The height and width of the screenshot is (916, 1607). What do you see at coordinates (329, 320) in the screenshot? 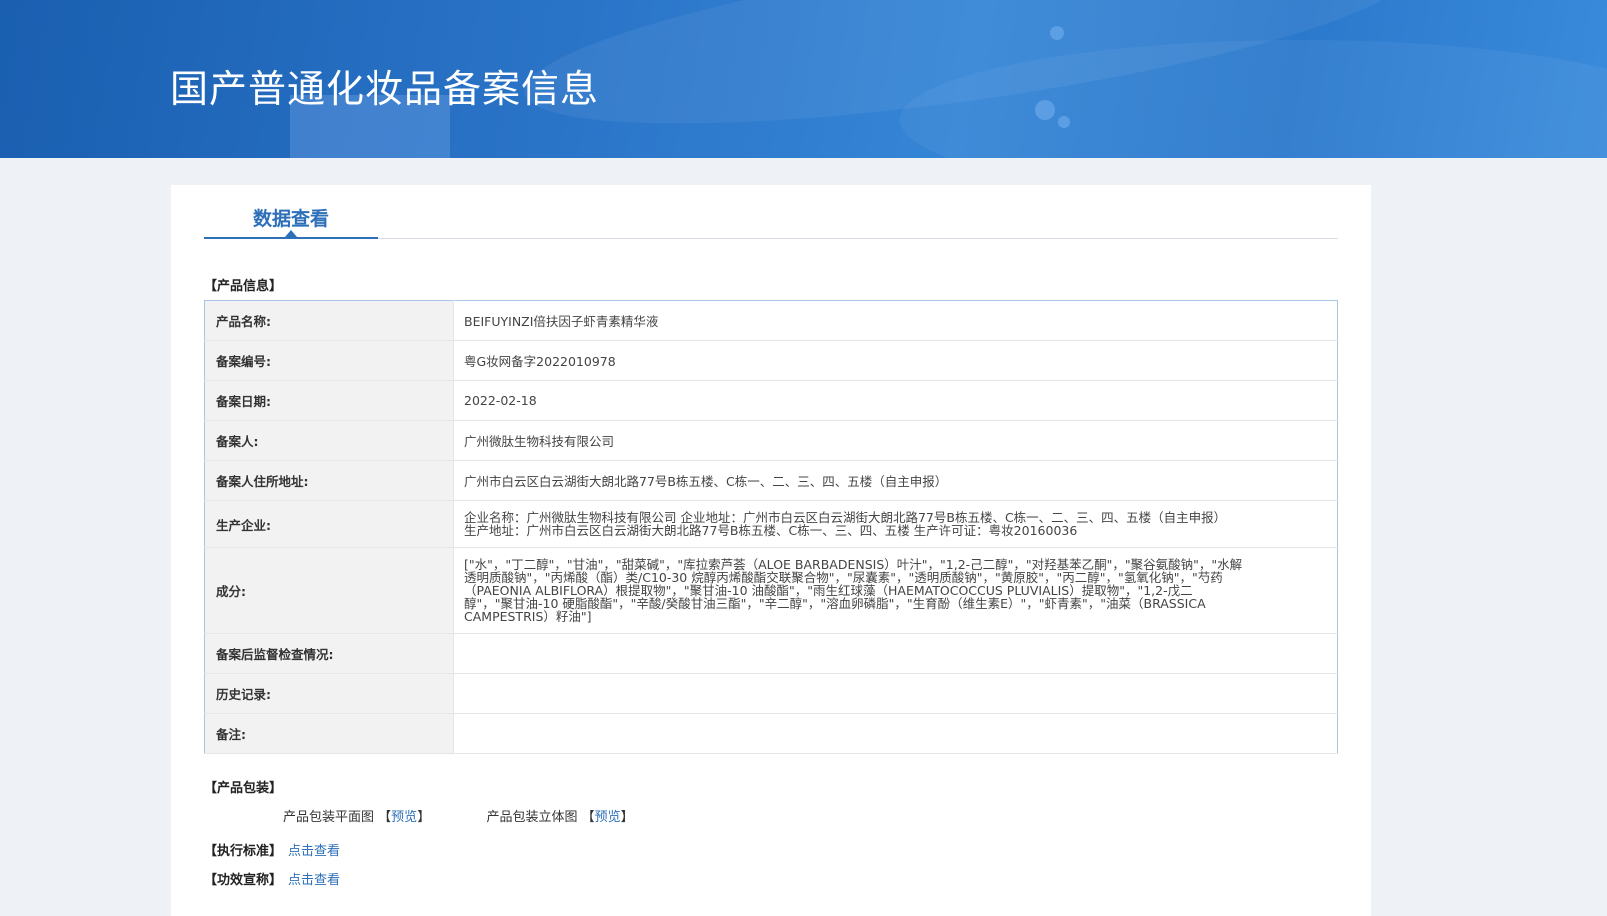
I see `row-label: 产品名称:` at bounding box center [329, 320].